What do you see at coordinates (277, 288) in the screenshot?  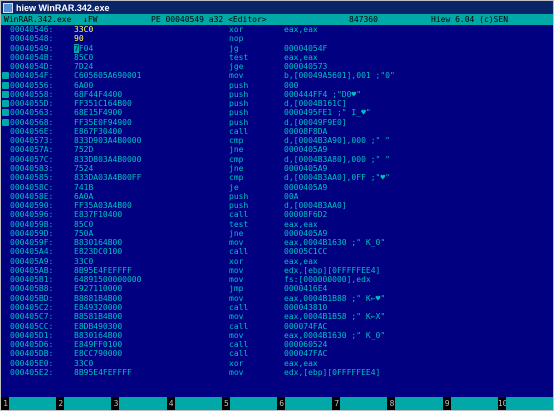 I see `code-line: 000405B8: E927110000 jmp 0000416E4` at bounding box center [277, 288].